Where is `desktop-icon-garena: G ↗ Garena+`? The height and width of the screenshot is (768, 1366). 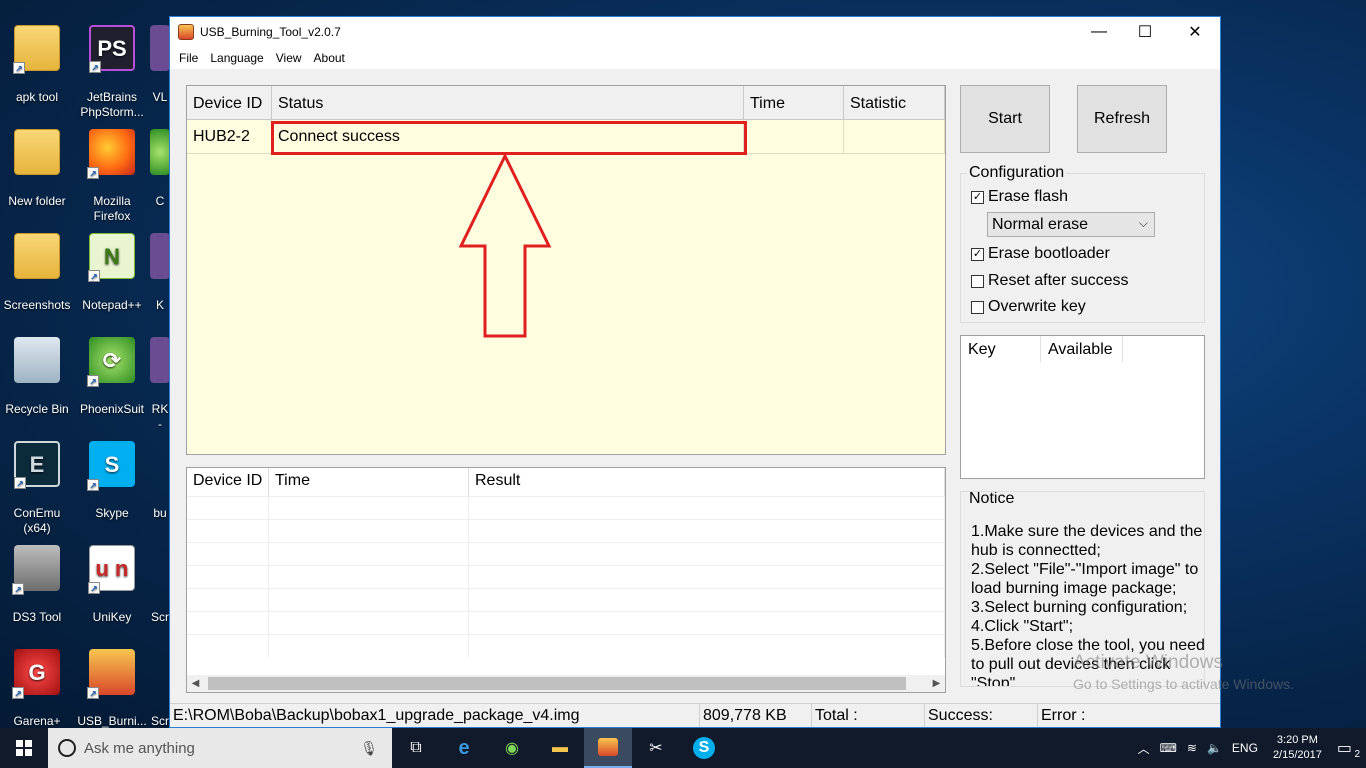
desktop-icon-garena: G ↗ Garena+ is located at coordinates (37, 681).